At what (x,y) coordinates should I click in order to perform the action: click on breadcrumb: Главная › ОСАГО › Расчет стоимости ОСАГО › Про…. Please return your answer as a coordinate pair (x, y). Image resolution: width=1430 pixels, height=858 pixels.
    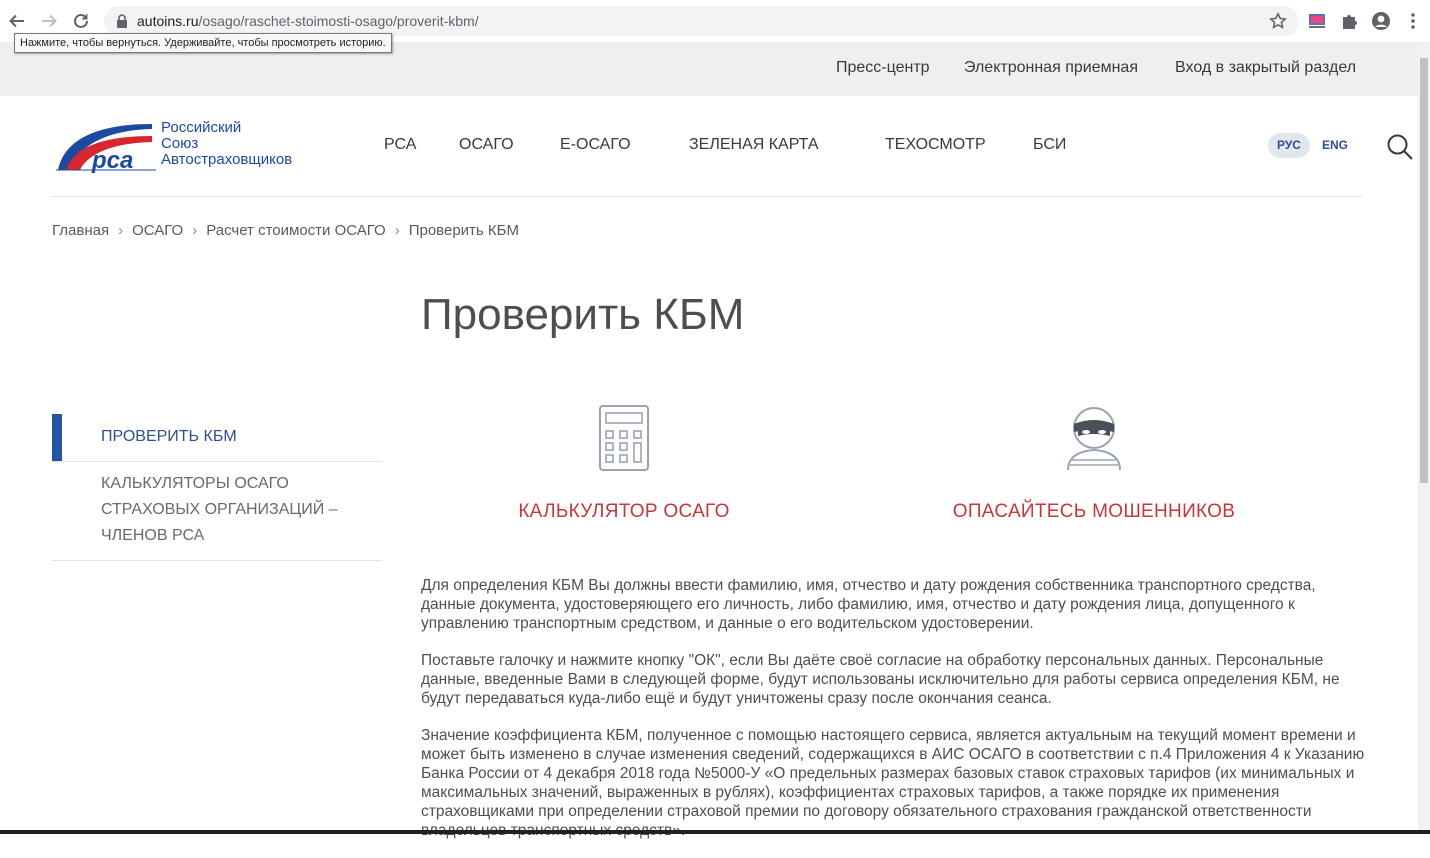
    Looking at the image, I should click on (285, 230).